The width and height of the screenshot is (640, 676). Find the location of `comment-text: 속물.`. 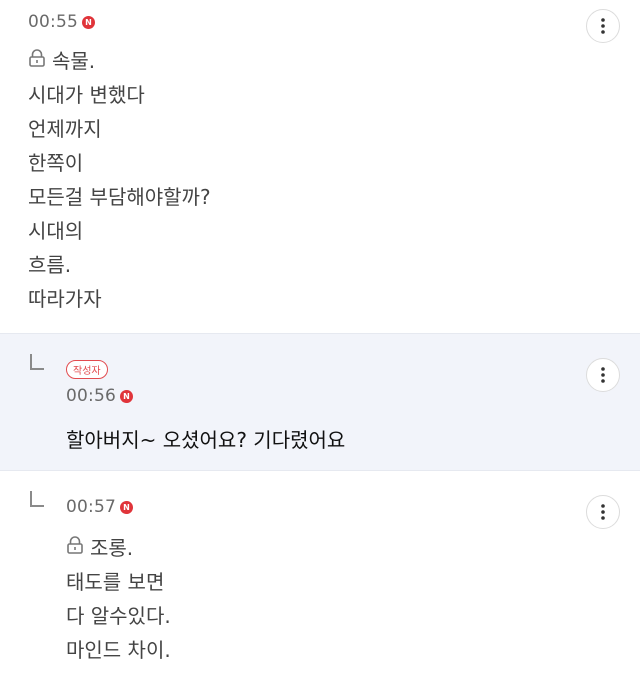

comment-text: 속물. is located at coordinates (74, 61).